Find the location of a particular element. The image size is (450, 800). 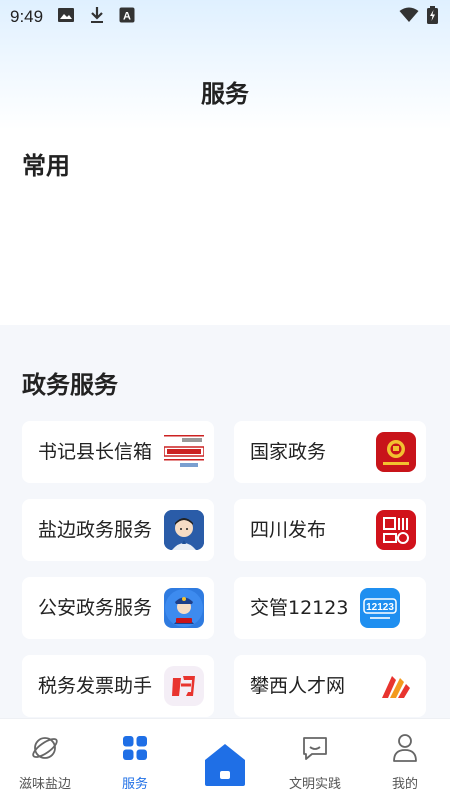

service-card-police: 公安政务服务 is located at coordinates (118, 608).